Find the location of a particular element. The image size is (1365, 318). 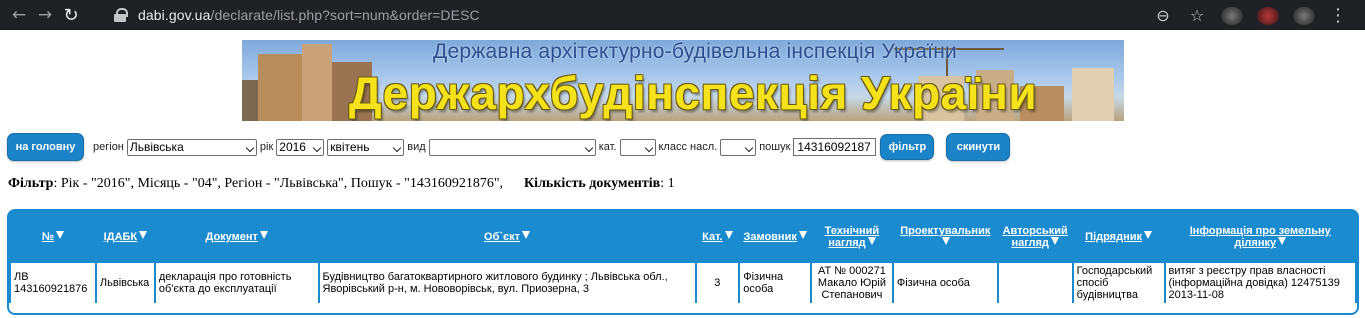

col-header-customer: Замовник is located at coordinates (775, 237).